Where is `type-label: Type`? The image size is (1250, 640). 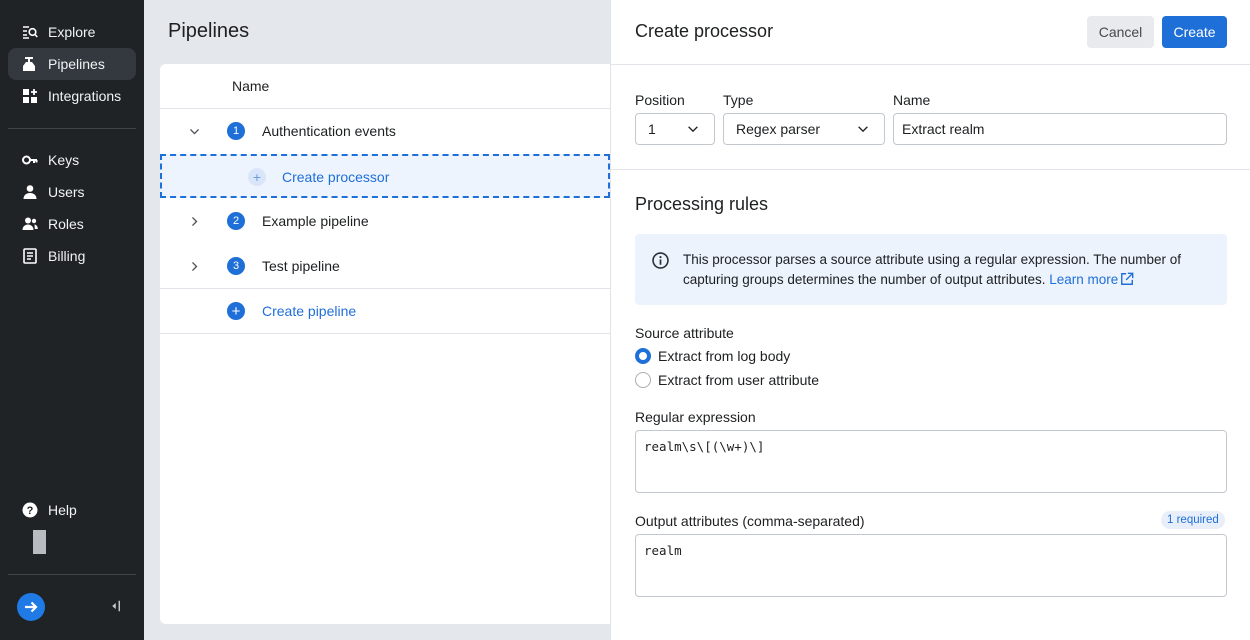
type-label: Type is located at coordinates (738, 100).